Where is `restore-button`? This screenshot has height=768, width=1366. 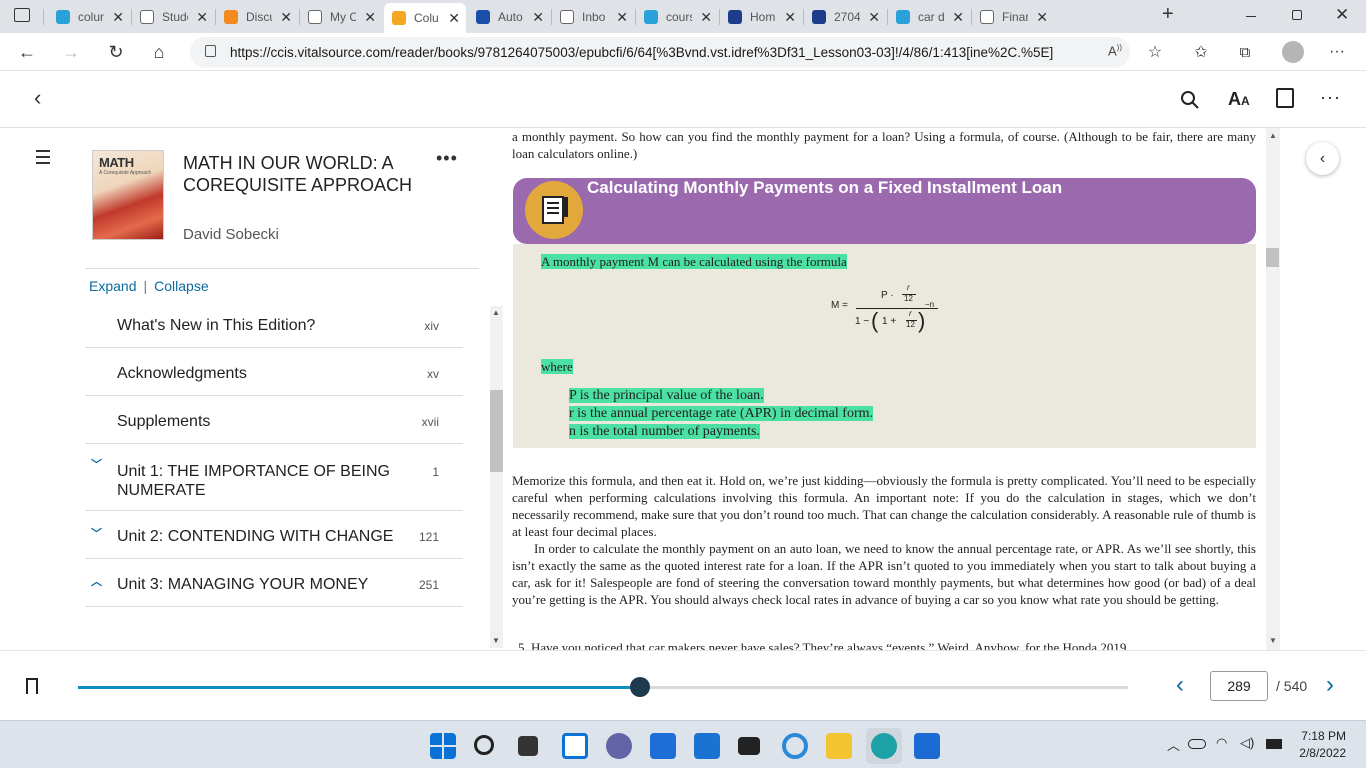
restore-button is located at coordinates (1297, 15).